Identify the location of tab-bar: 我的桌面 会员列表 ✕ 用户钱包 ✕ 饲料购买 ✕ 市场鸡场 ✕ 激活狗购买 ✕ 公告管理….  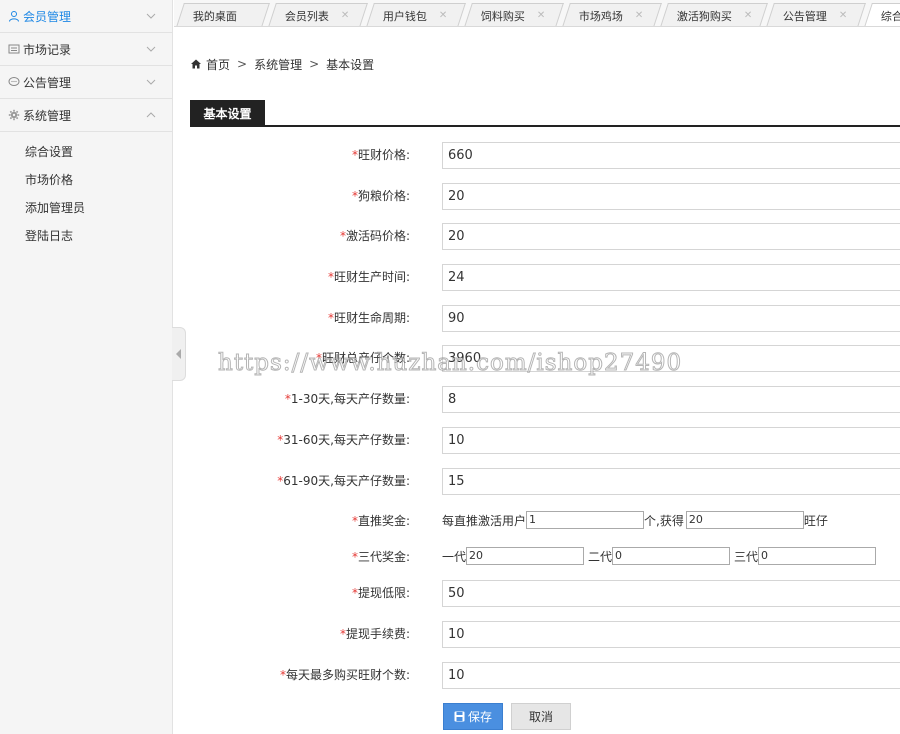
(537, 13).